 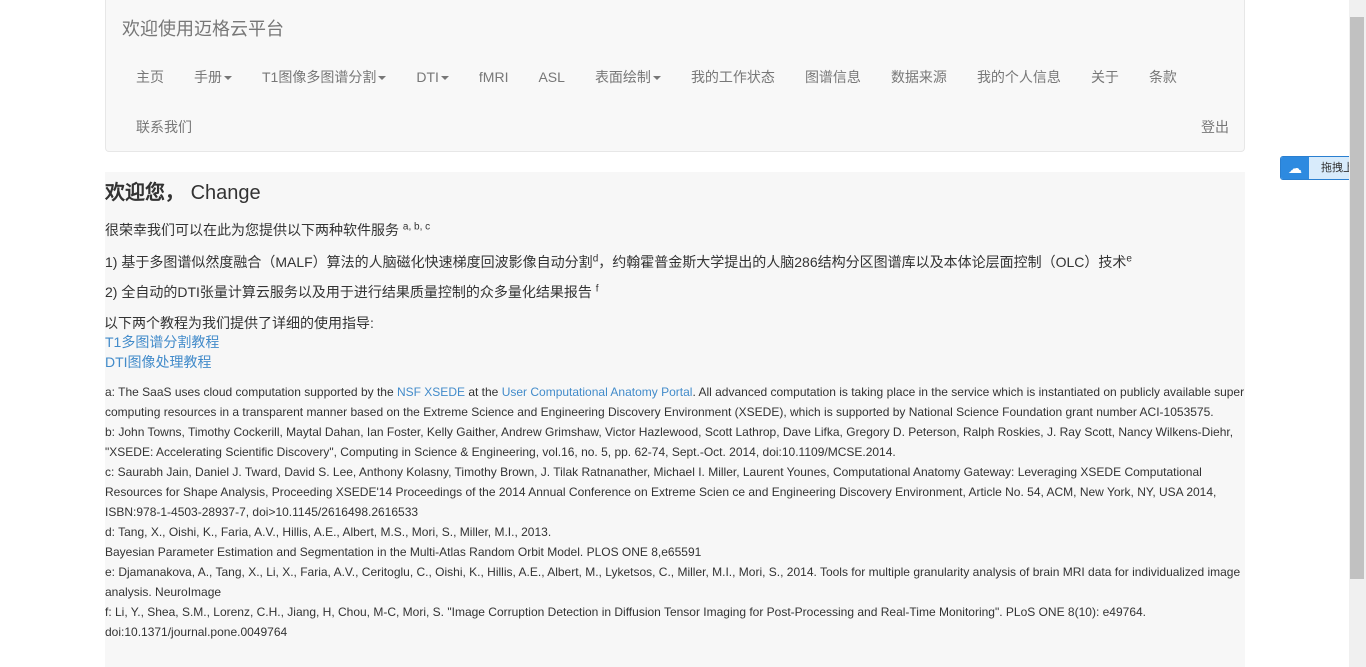 I want to click on nav-item: 条款, so click(x=1163, y=77).